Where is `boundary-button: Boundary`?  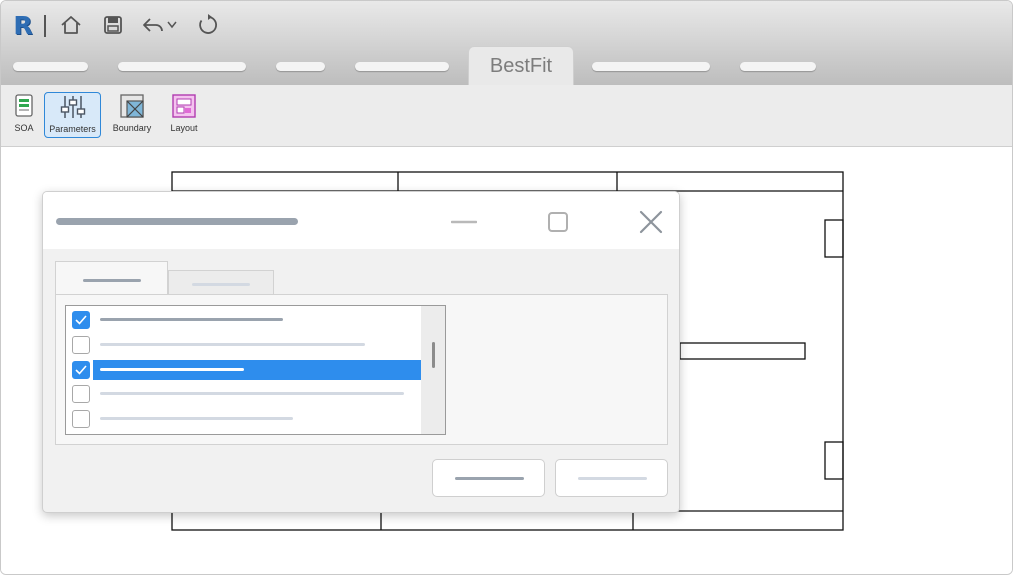 boundary-button: Boundary is located at coordinates (132, 115).